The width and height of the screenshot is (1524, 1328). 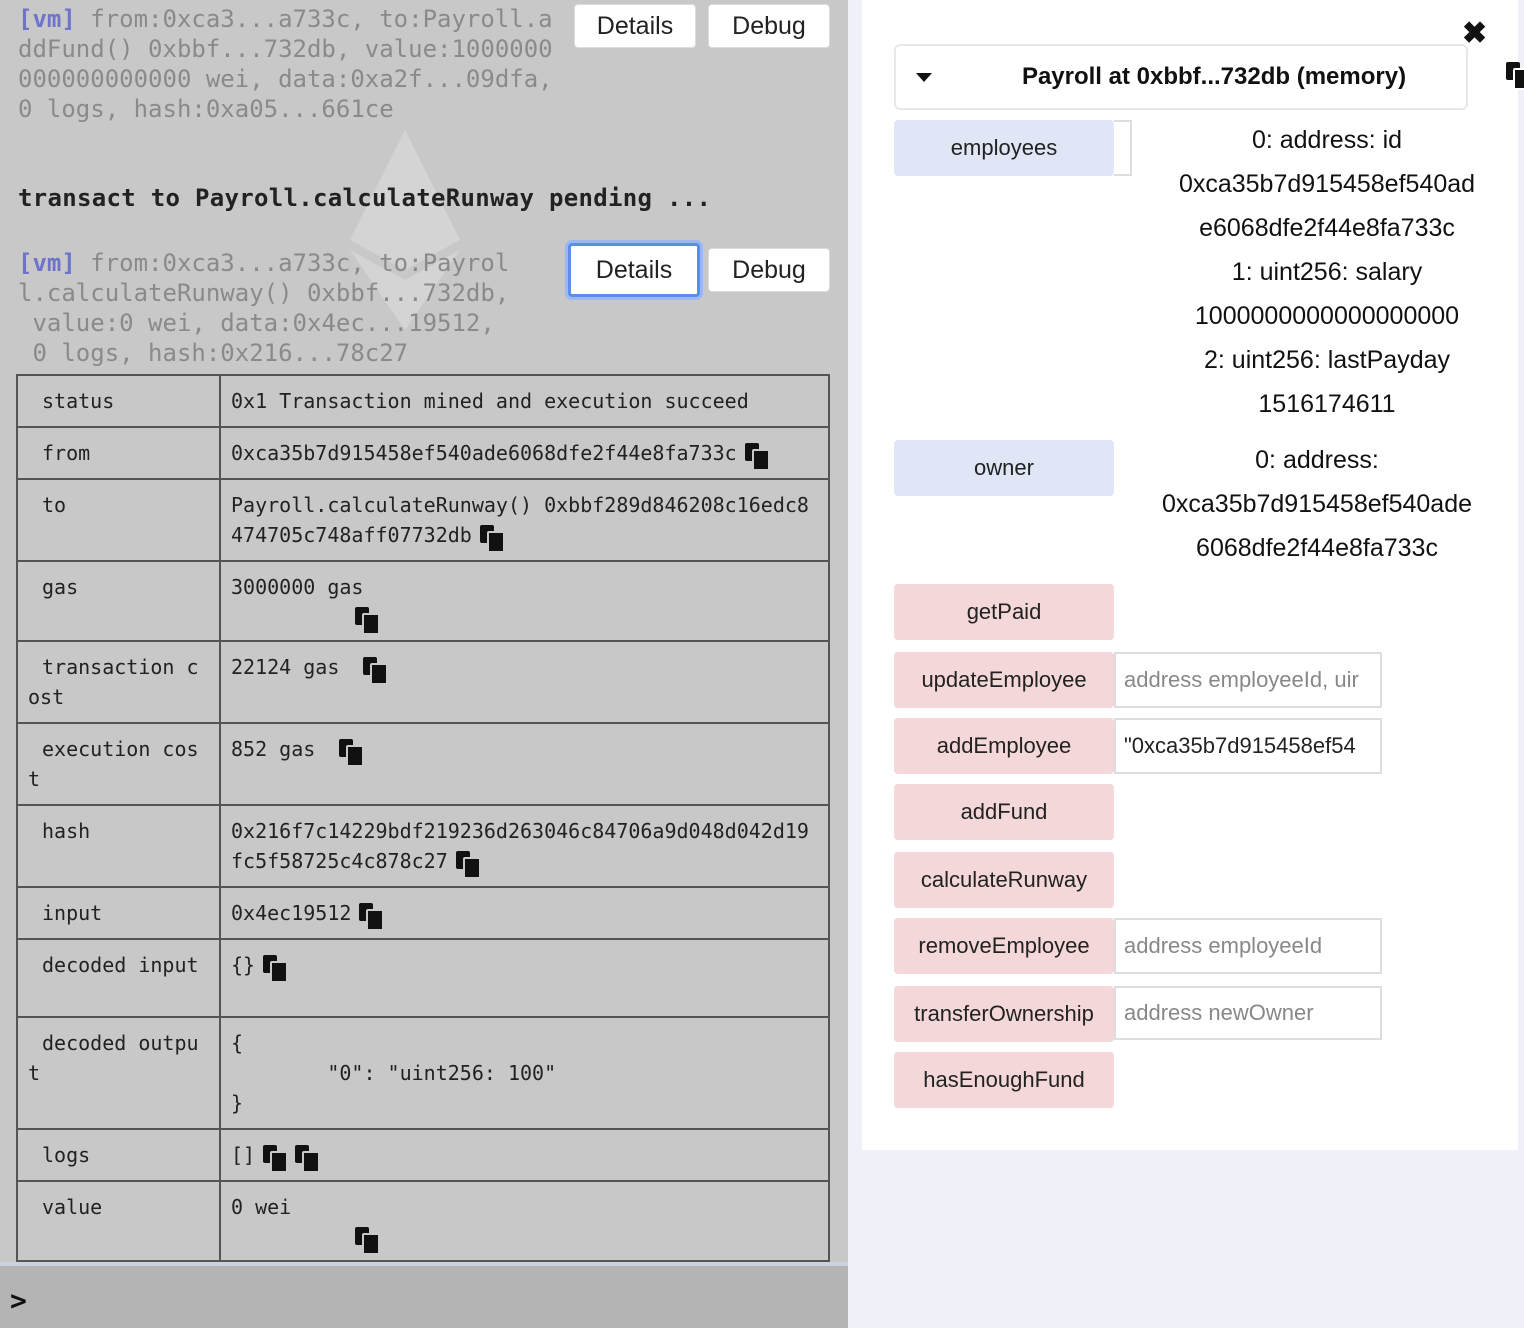 I want to click on table-row: execution cost 852 gas, so click(x=423, y=764).